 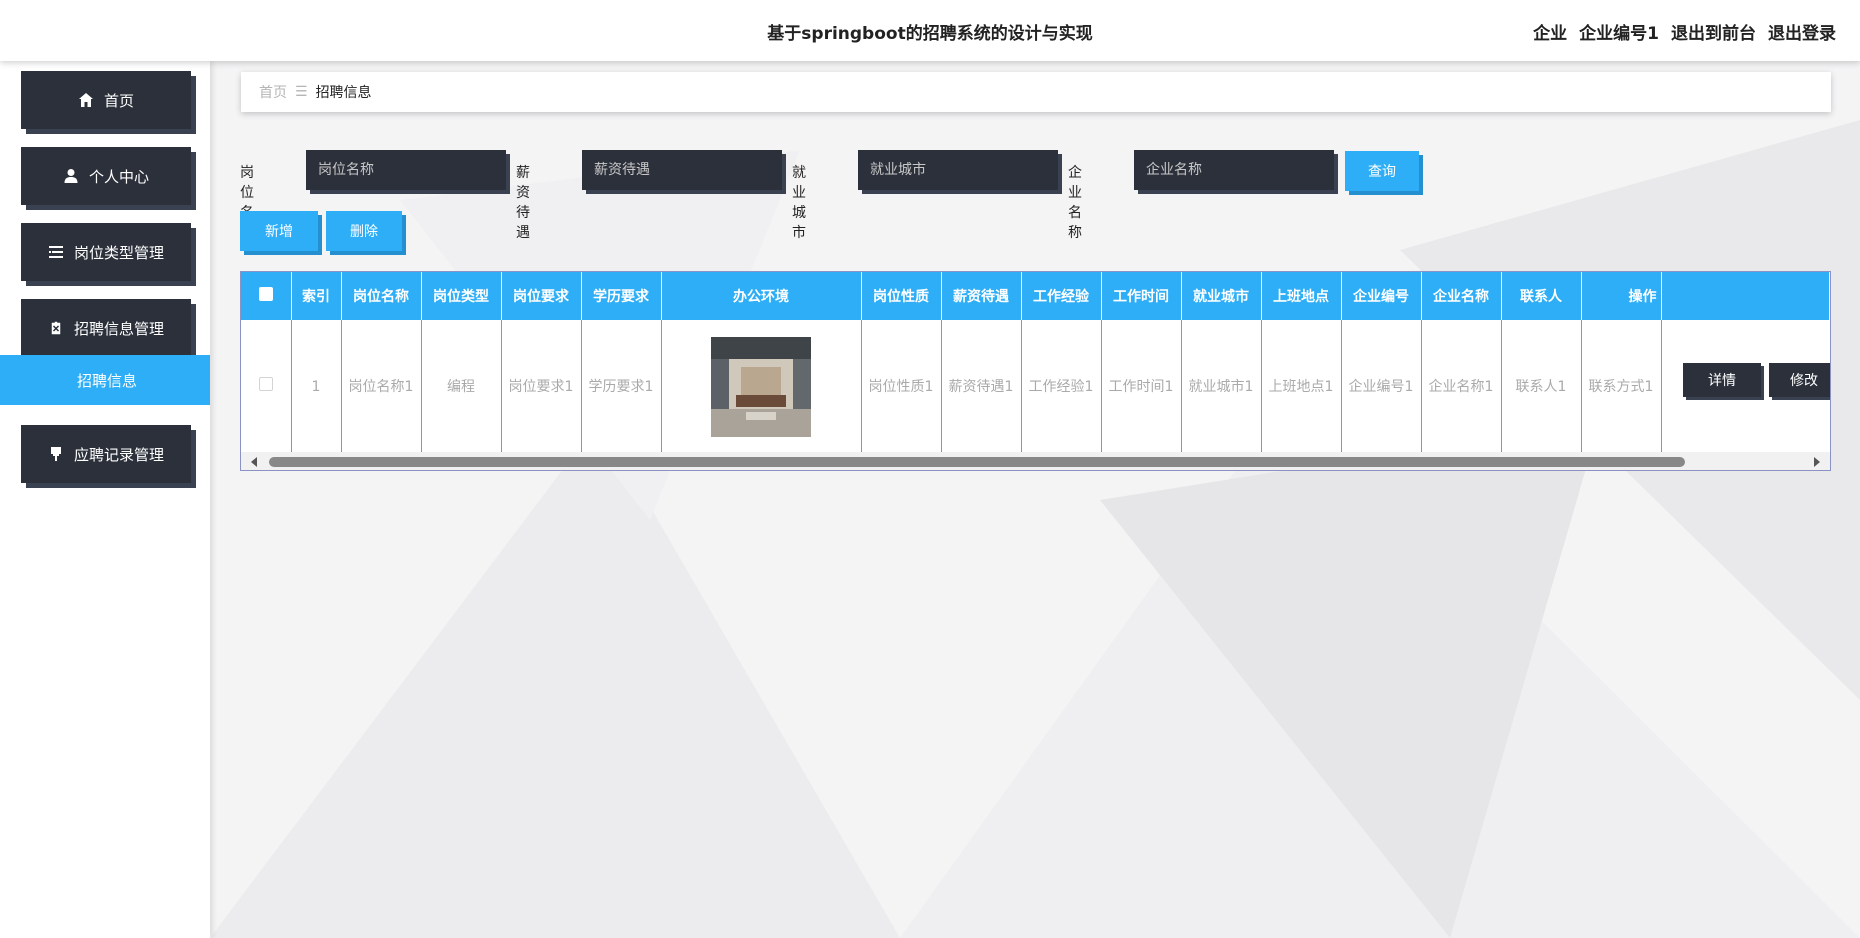 I want to click on row-select-cell, so click(x=266, y=386).